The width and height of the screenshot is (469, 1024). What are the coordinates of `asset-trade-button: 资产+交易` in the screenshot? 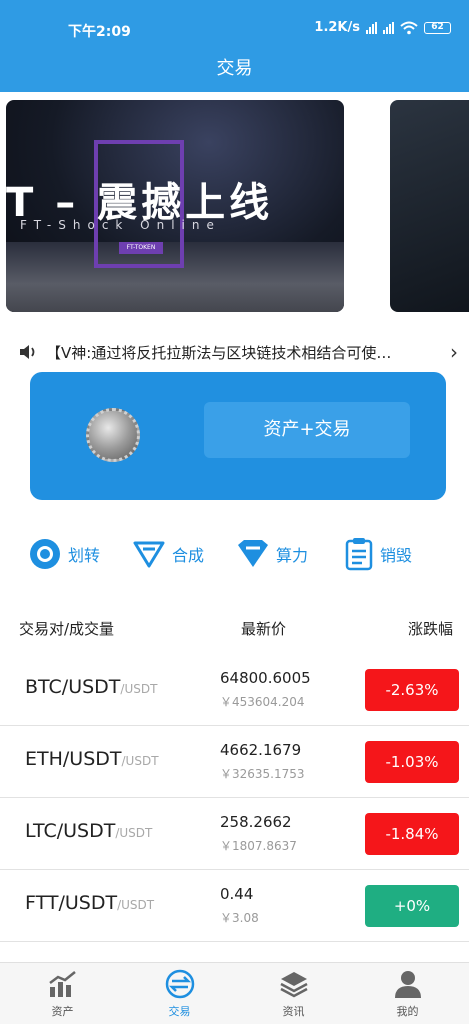 It's located at (307, 430).